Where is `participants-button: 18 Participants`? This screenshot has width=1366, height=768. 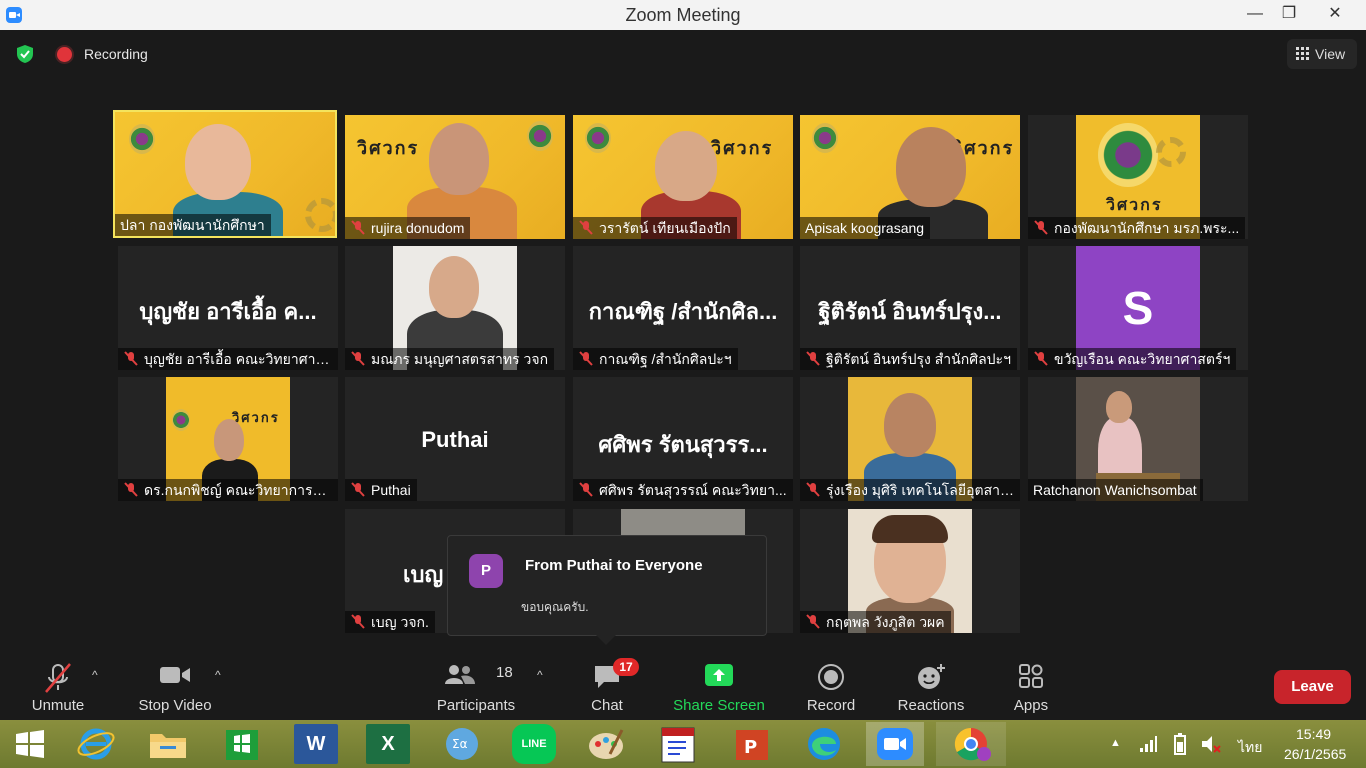
participants-button: 18 Participants is located at coordinates (476, 687).